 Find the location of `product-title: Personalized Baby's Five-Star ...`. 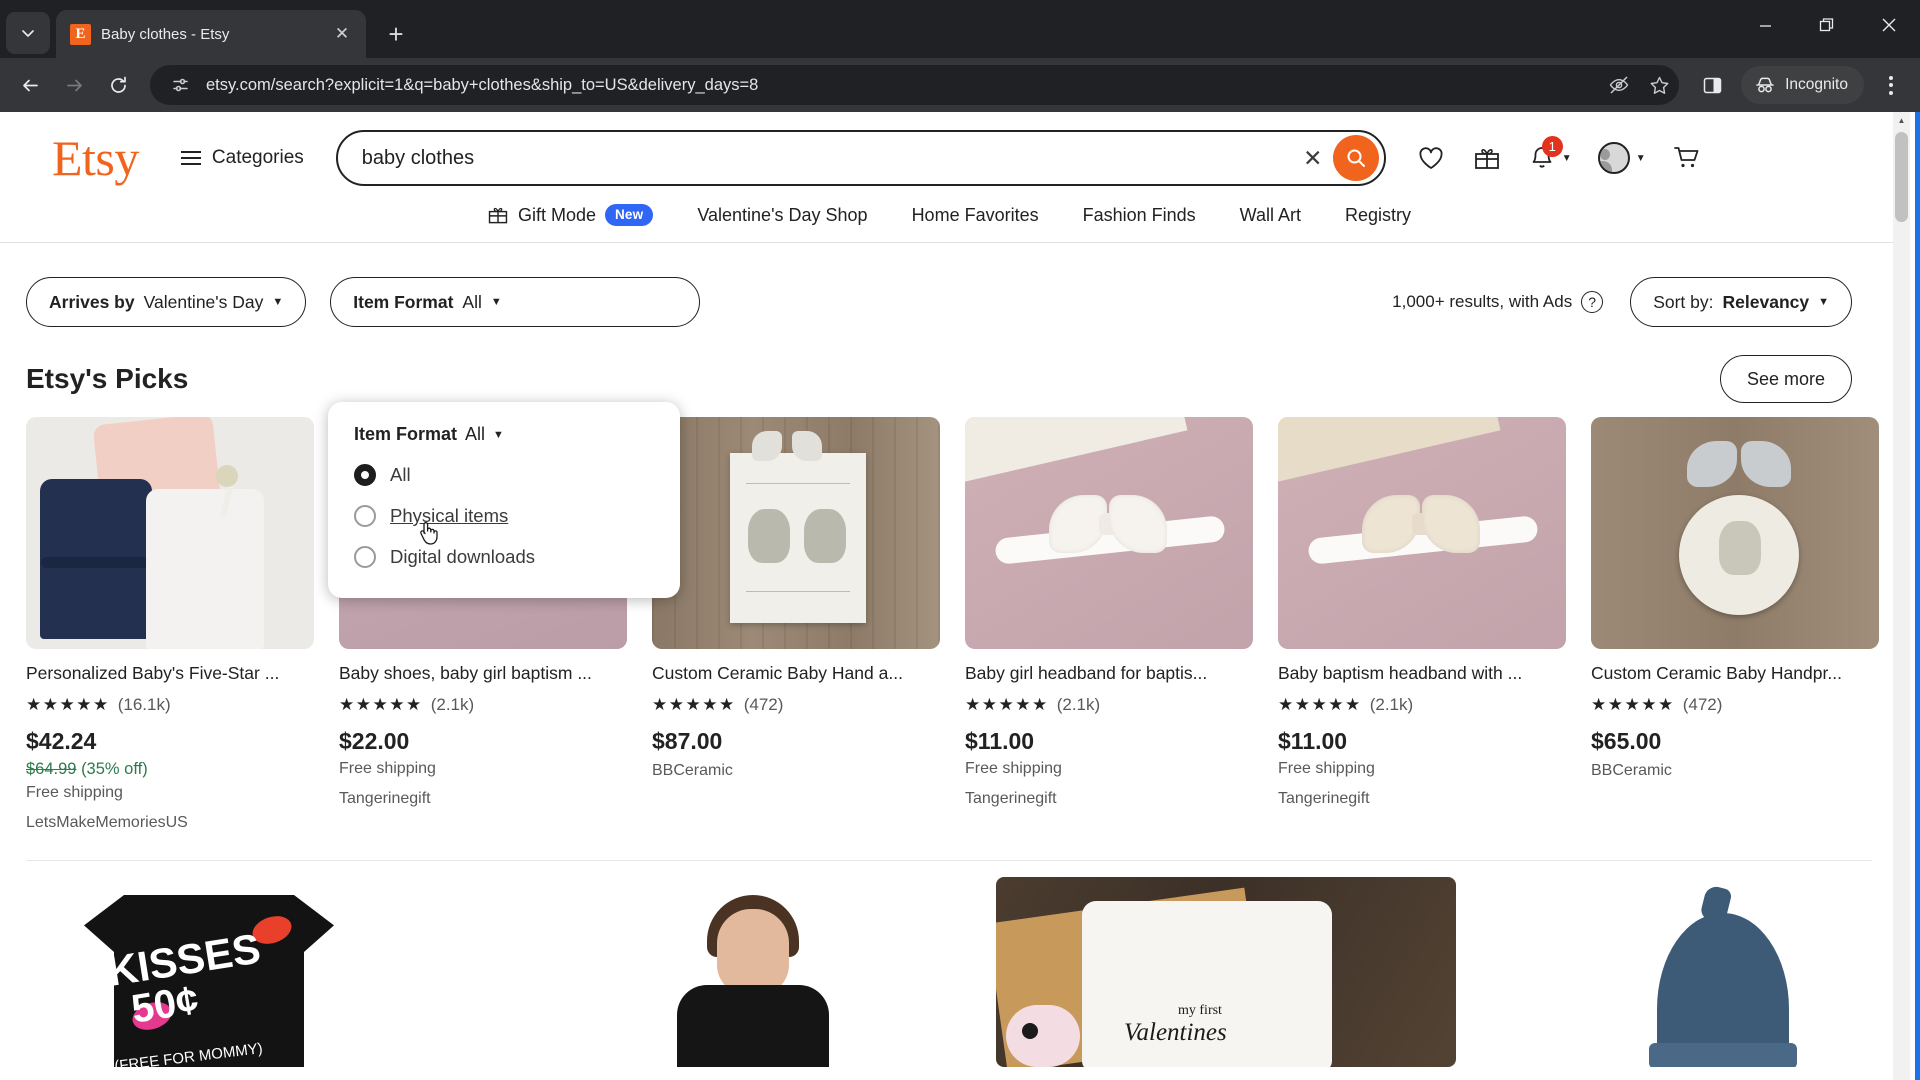

product-title: Personalized Baby's Five-Star ... is located at coordinates (170, 673).